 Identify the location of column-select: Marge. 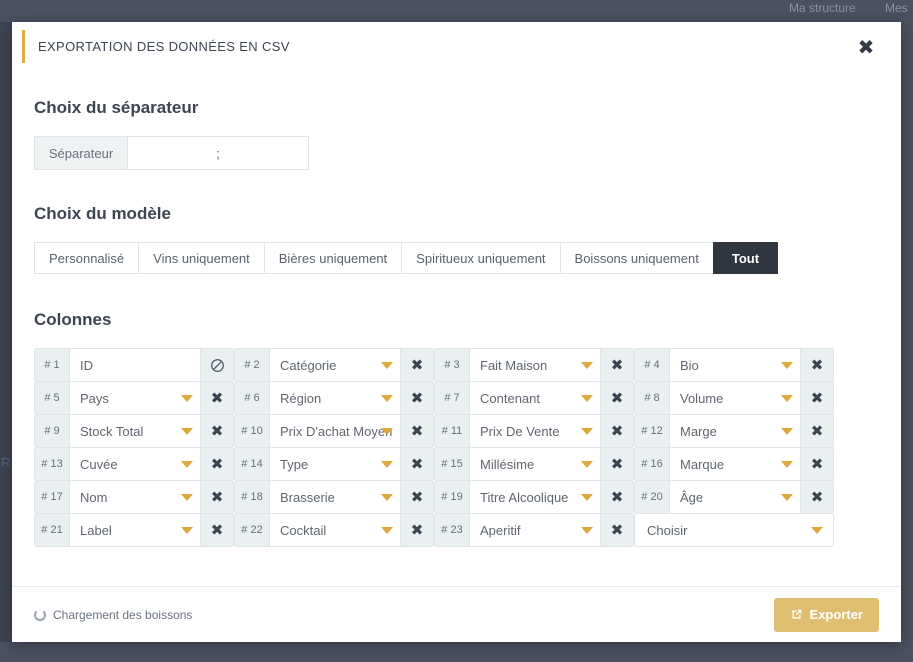
(735, 431).